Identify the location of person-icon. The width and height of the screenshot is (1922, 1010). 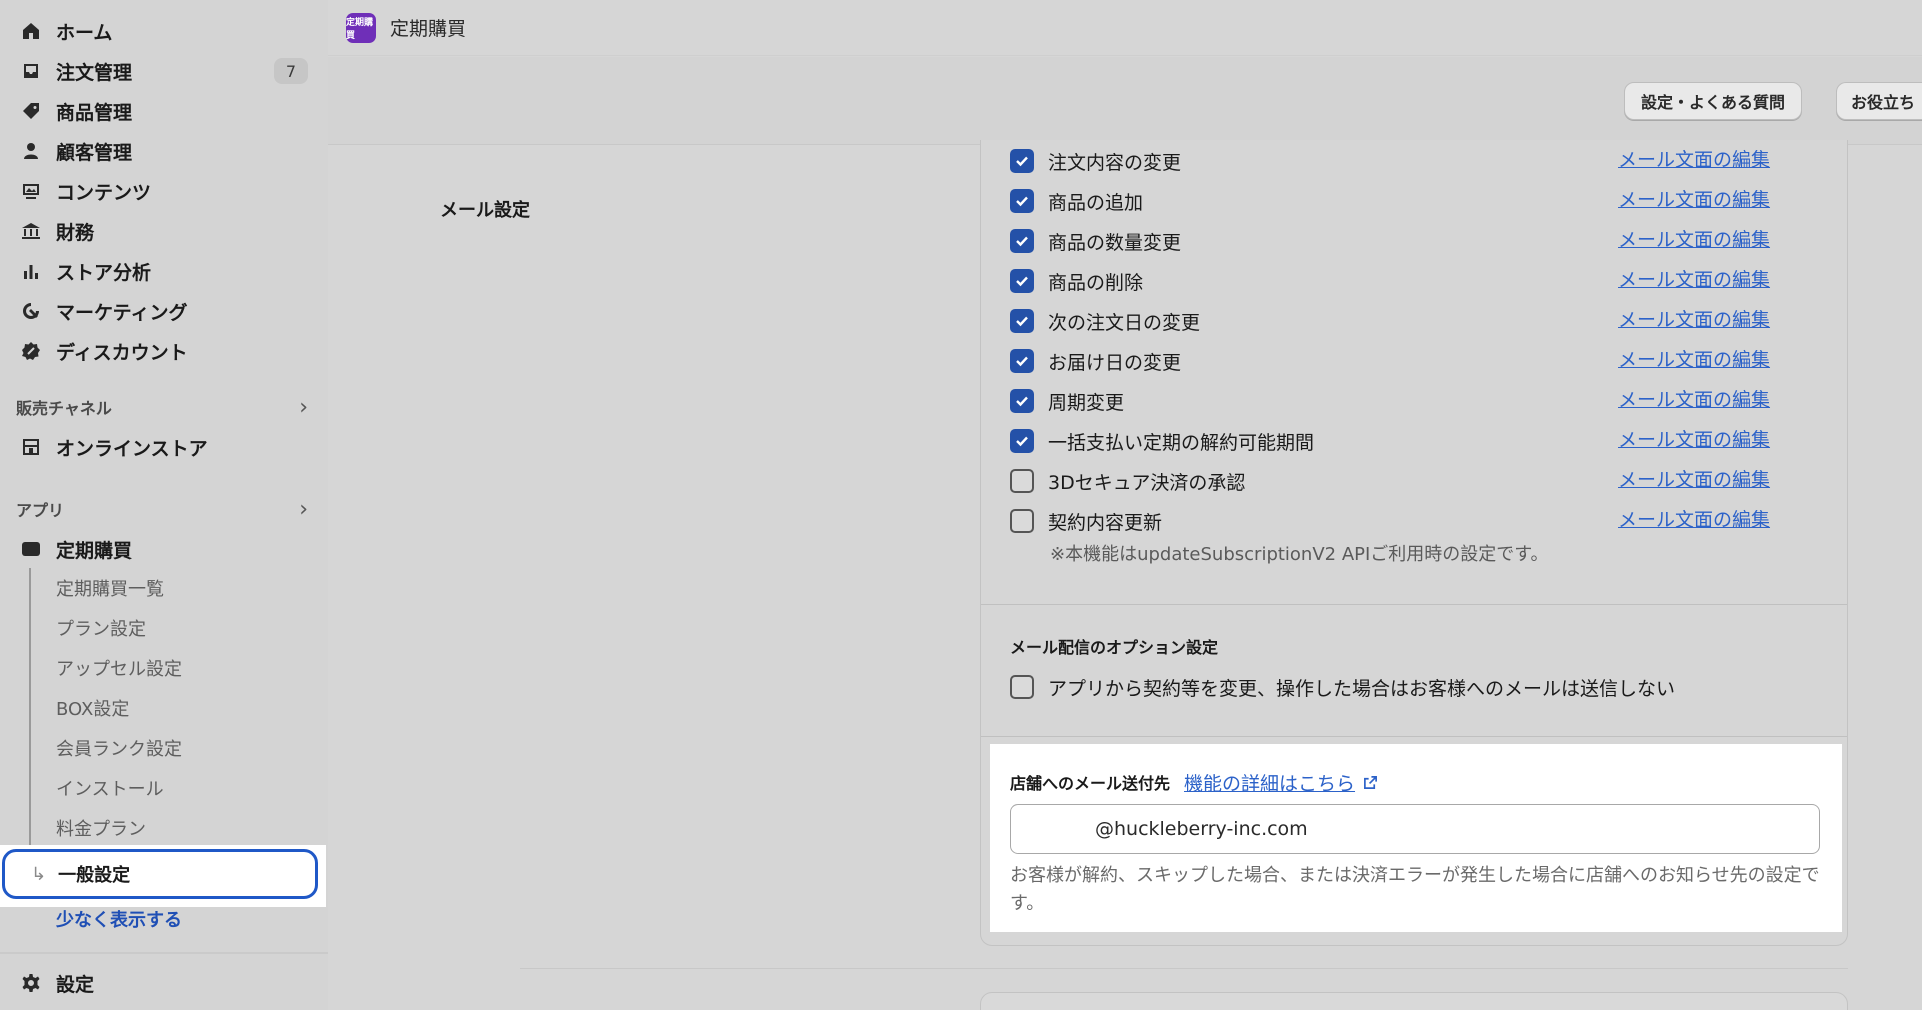
(31, 151).